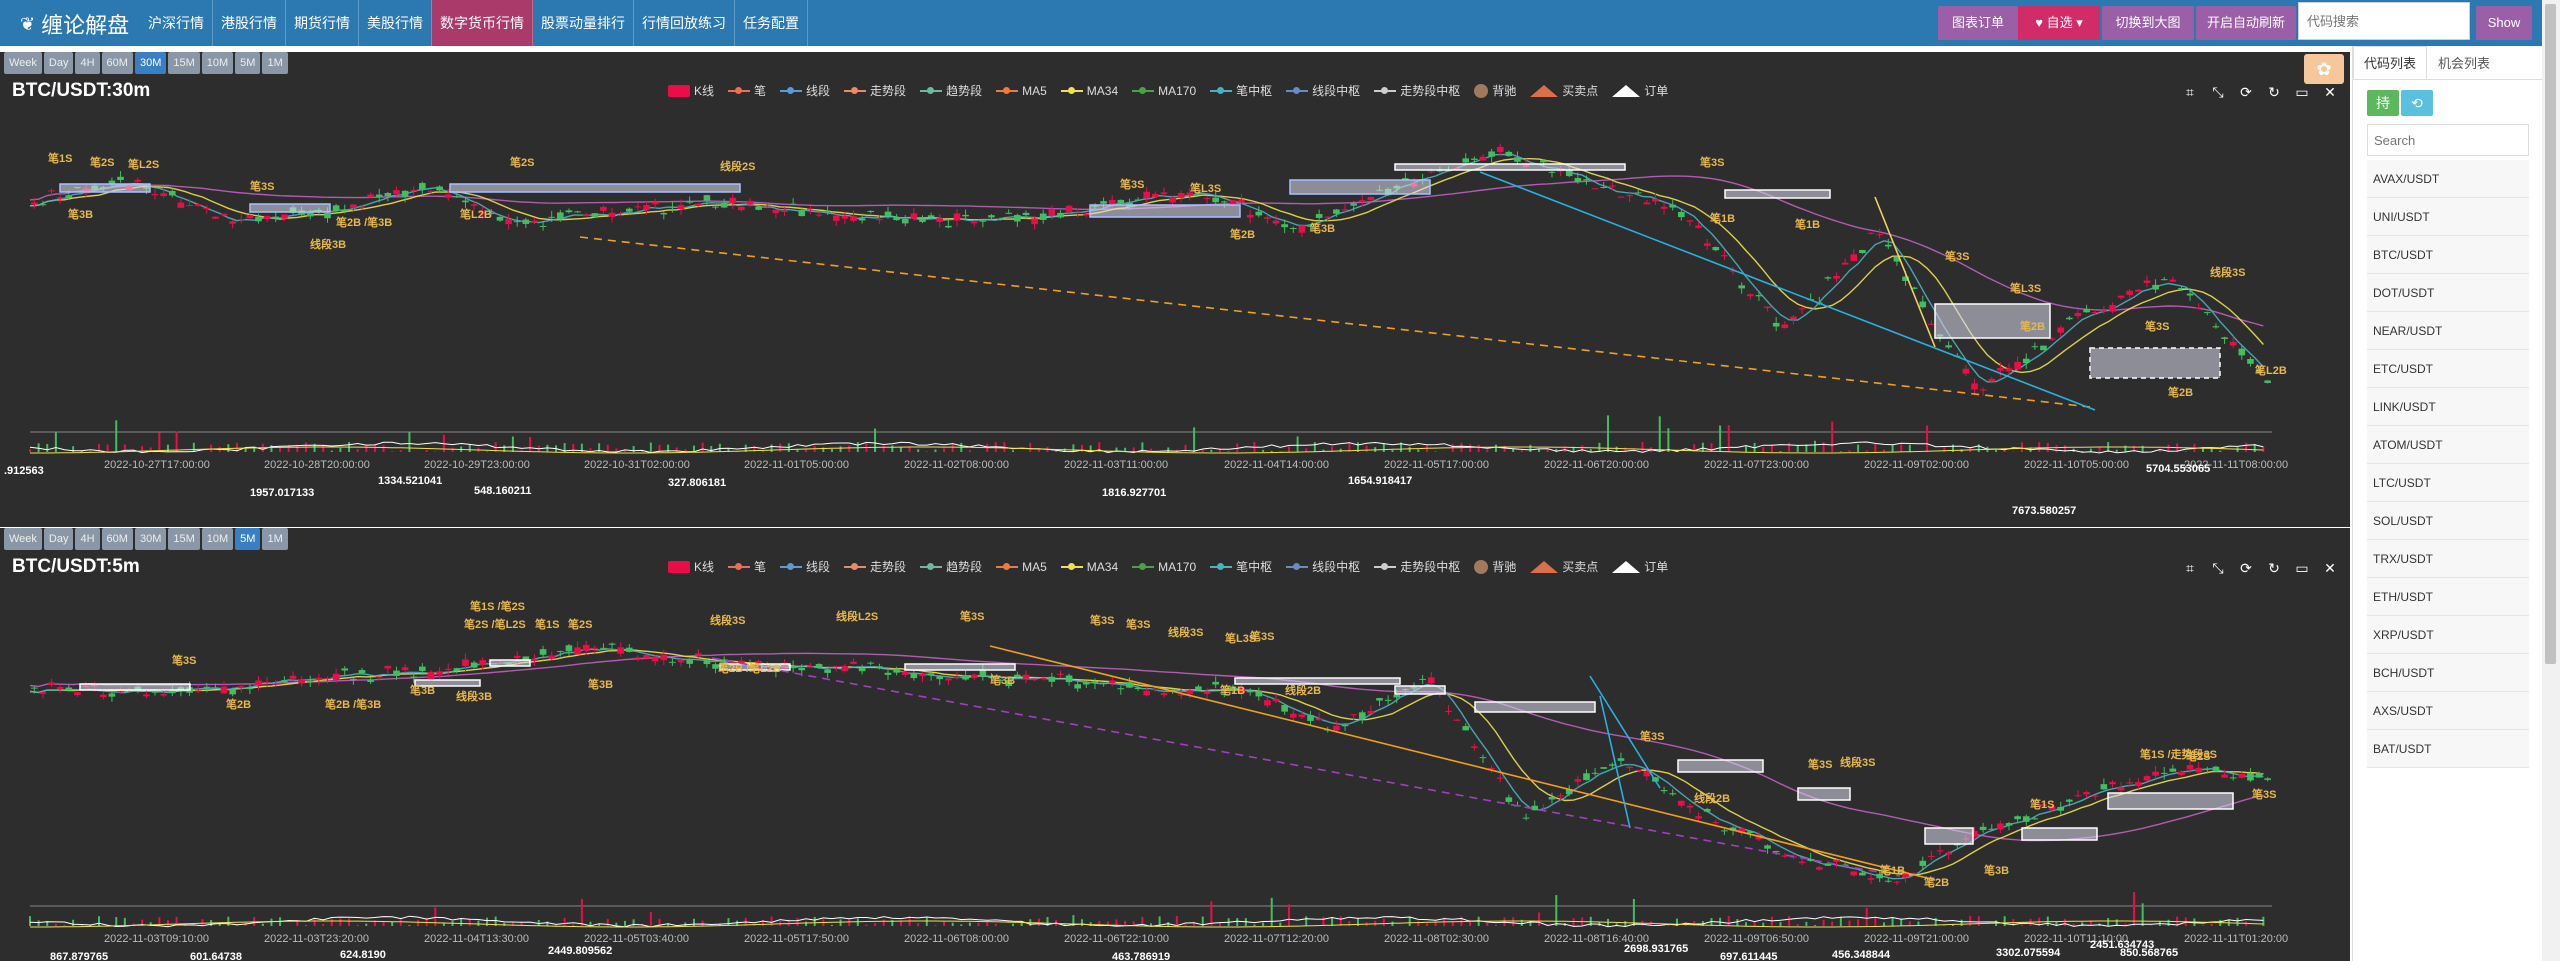  I want to click on nav-item-2: 期货行情, so click(322, 23).